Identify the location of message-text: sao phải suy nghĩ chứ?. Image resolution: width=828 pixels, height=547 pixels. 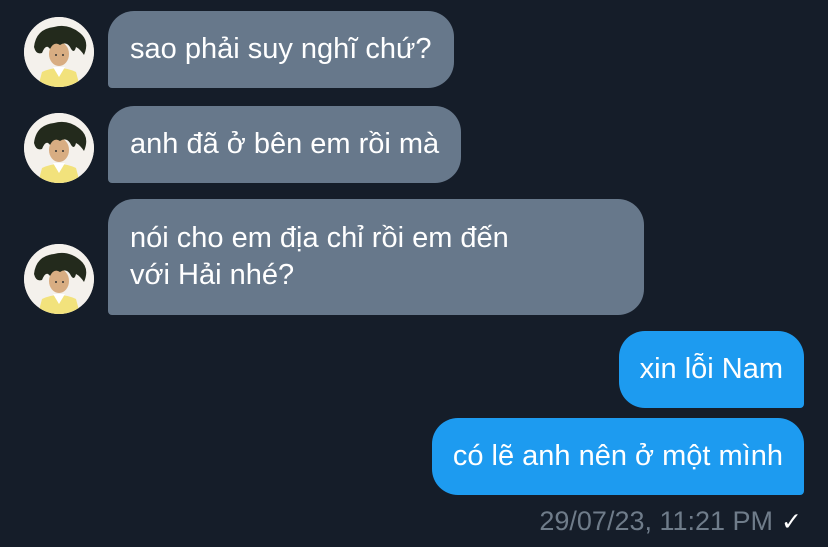
(281, 49).